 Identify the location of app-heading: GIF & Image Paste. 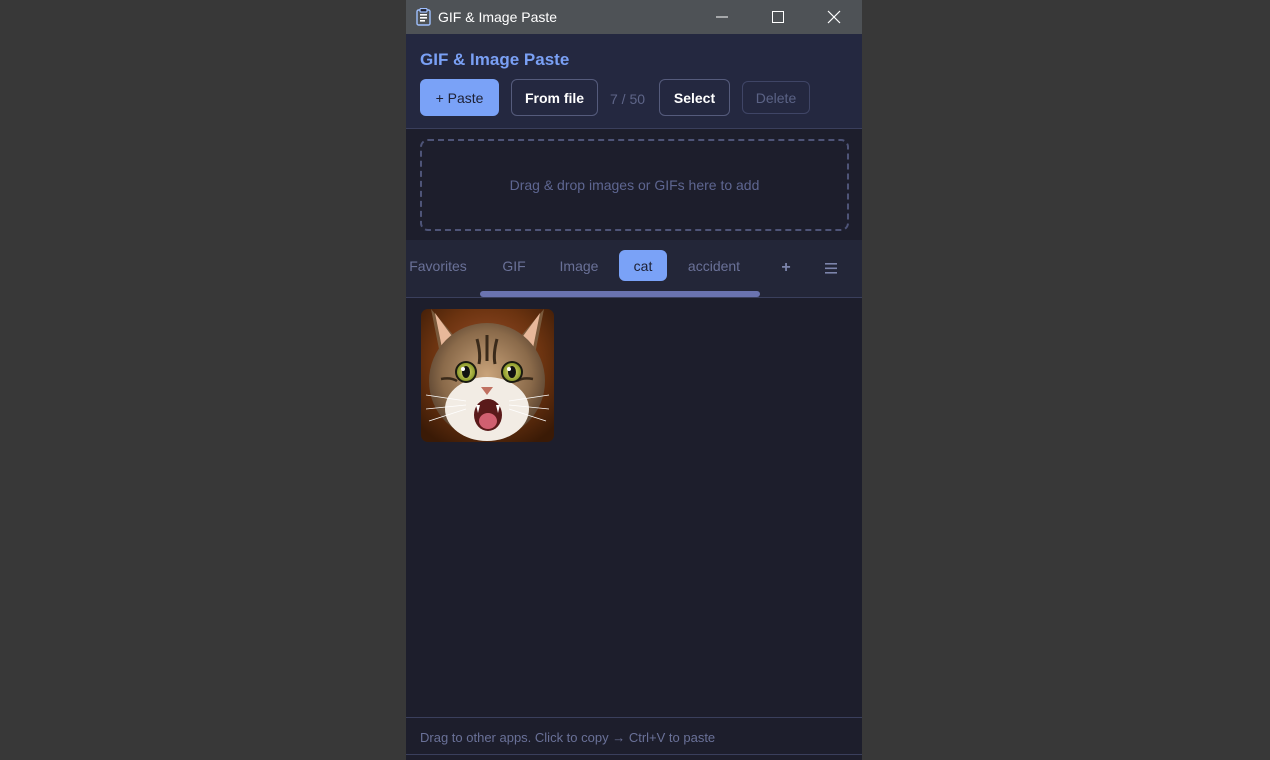
(495, 59).